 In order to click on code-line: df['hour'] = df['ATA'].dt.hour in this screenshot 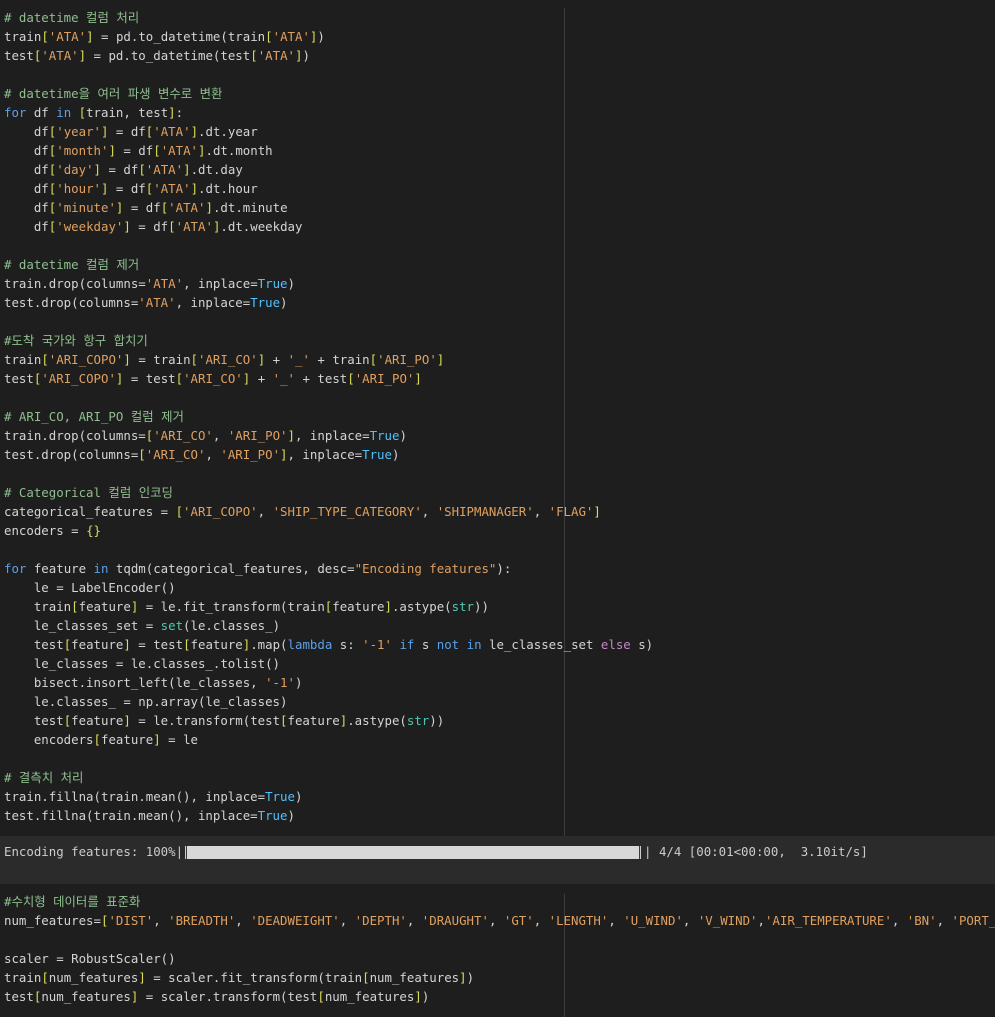, I will do `click(328, 188)`.